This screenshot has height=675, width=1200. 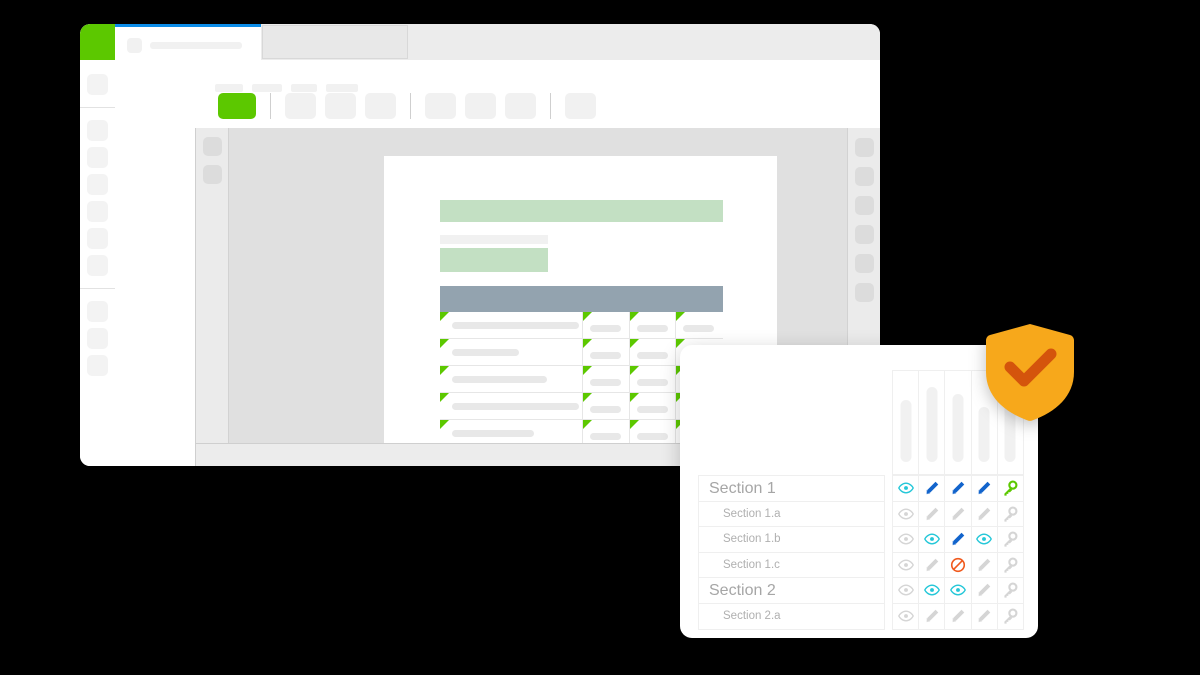 What do you see at coordinates (212, 286) in the screenshot?
I see `workspace-left-panel` at bounding box center [212, 286].